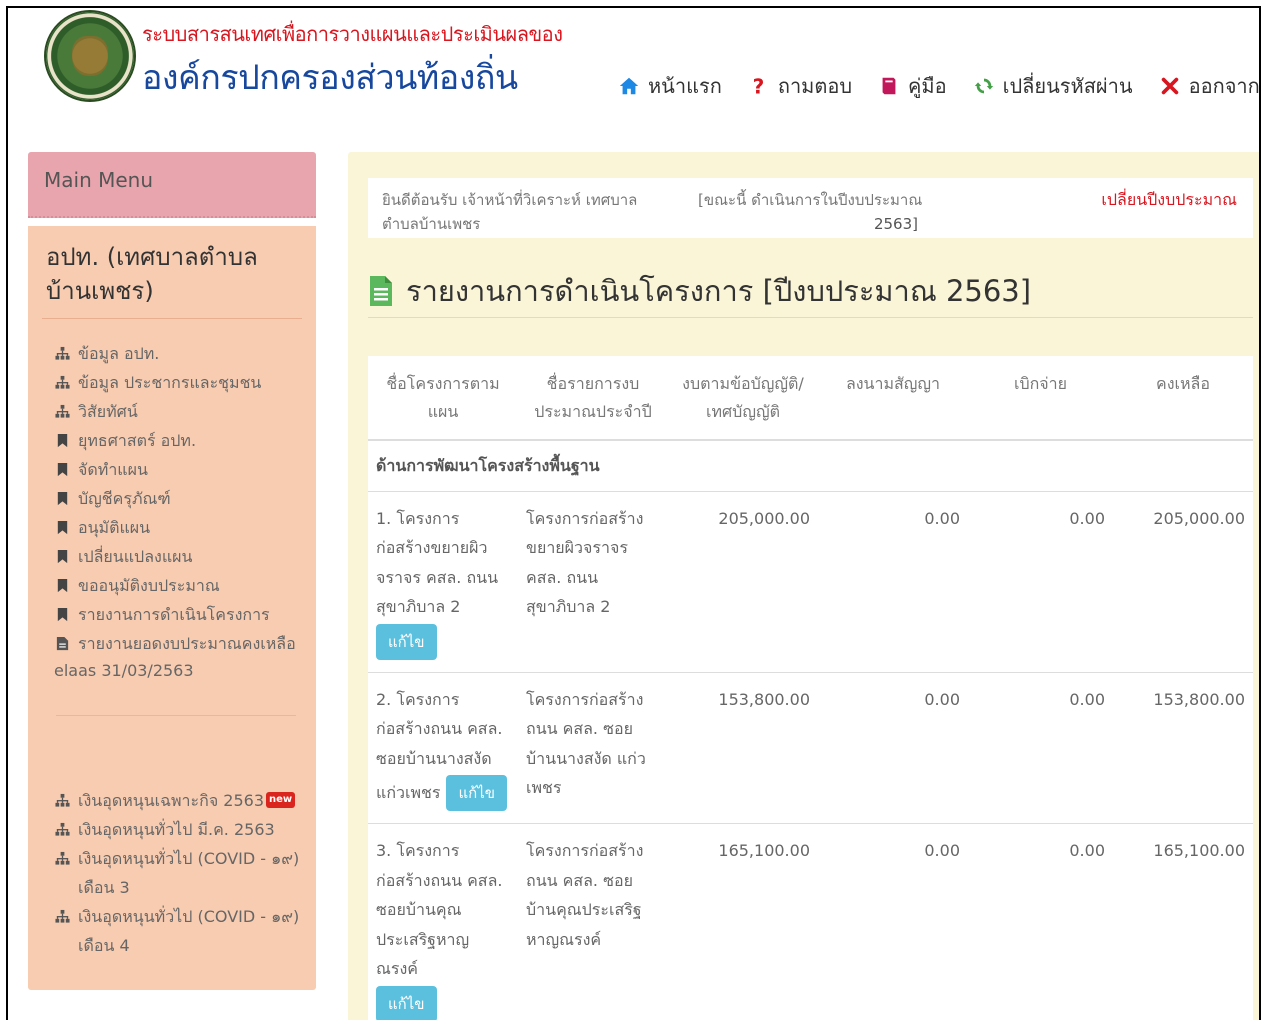 The width and height of the screenshot is (1263, 1020). I want to click on nav-faq: ? ถามตอบ, so click(800, 86).